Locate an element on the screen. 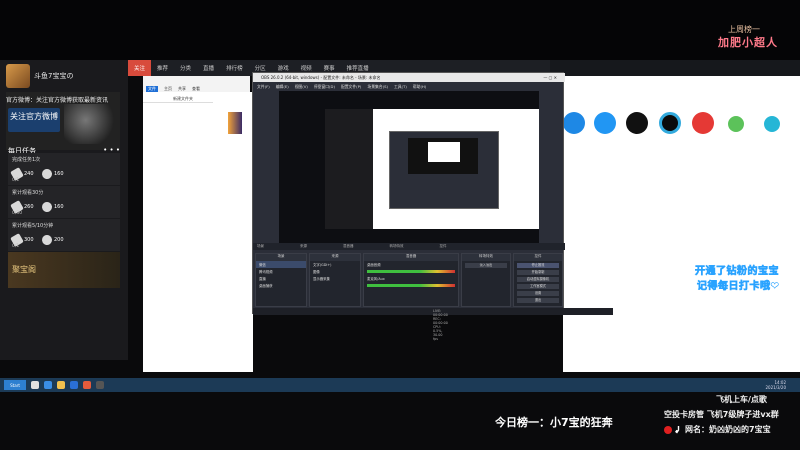 This screenshot has width=800, height=450. window-controls-icon: — ▢ ✕ is located at coordinates (550, 77).